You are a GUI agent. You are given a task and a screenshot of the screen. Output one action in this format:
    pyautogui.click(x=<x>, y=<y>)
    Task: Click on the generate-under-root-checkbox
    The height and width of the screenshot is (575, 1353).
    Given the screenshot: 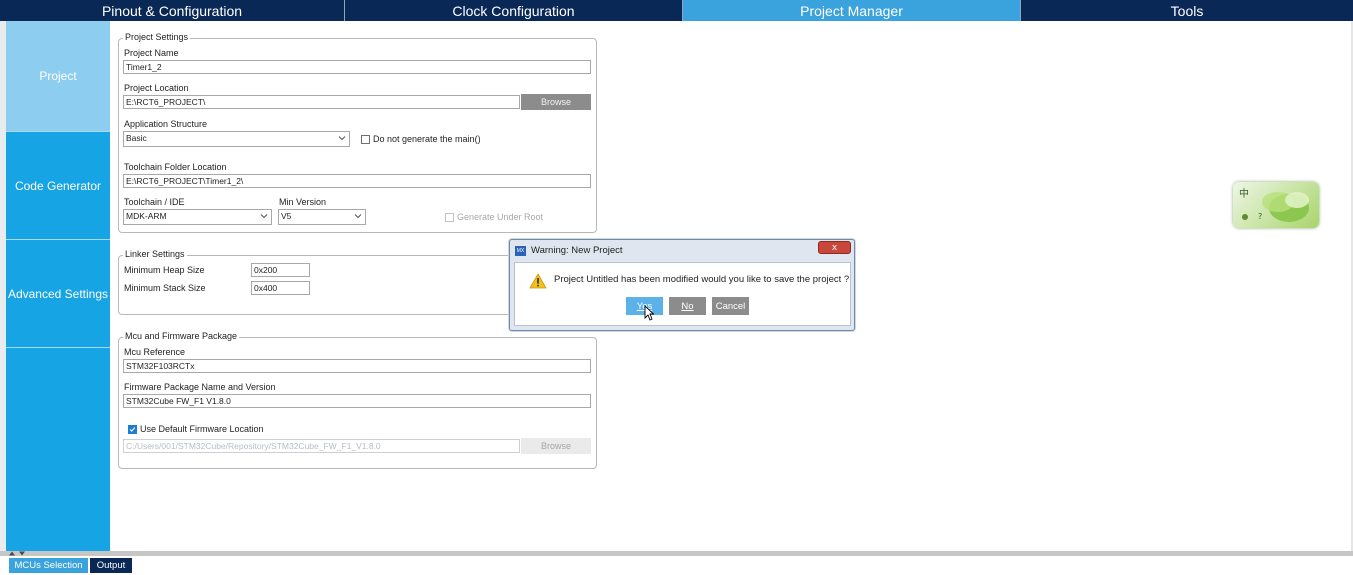 What is the action you would take?
    pyautogui.click(x=449, y=217)
    